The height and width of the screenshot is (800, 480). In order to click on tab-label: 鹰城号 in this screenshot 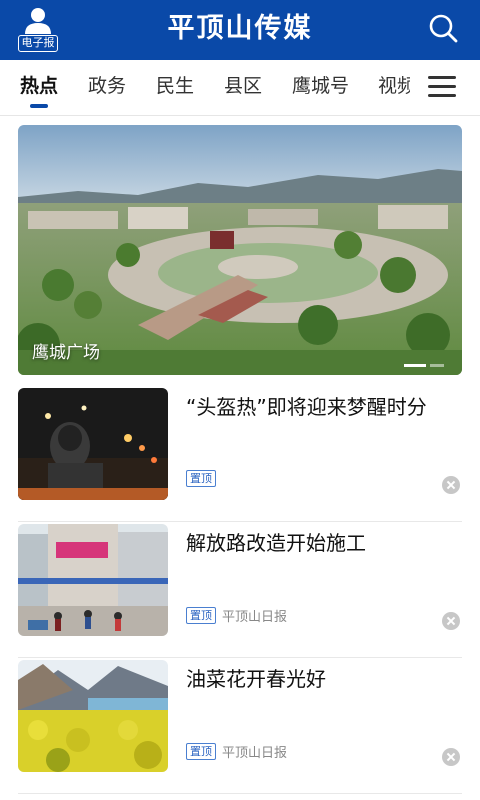, I will do `click(321, 86)`.